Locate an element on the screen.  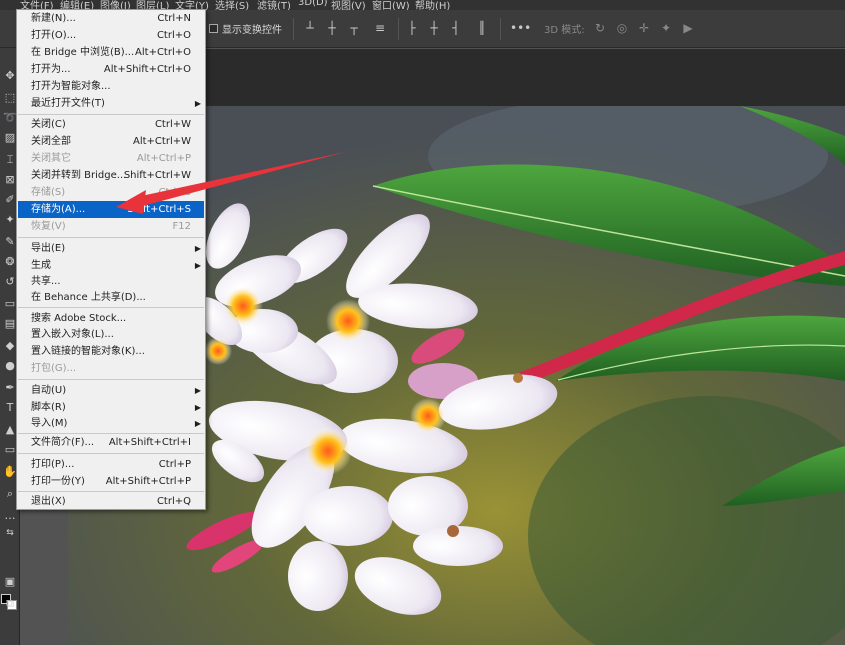
menu-item-generate: 生成 ▶ is located at coordinates (111, 265).